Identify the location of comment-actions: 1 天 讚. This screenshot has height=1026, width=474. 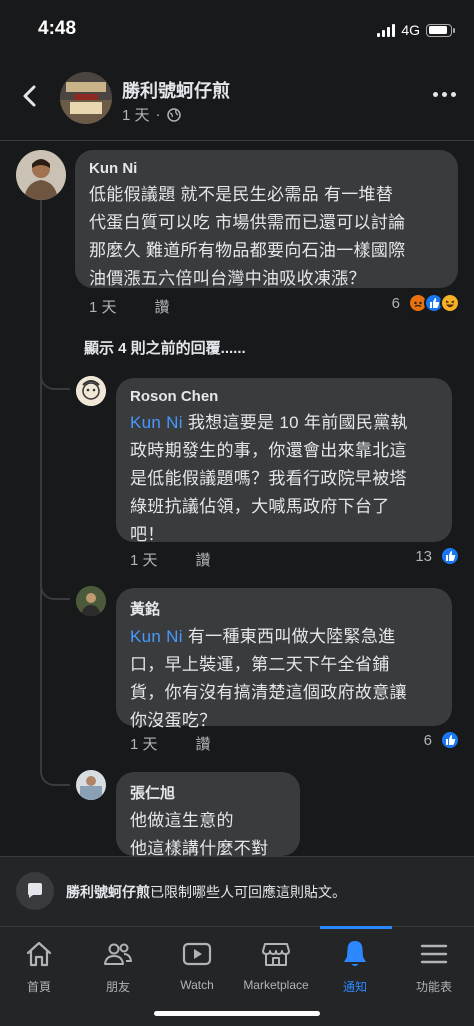
(129, 306).